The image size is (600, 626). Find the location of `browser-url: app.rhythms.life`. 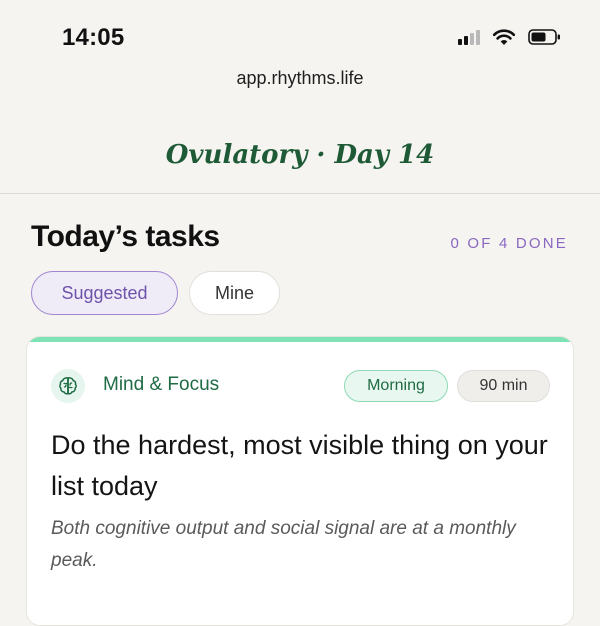

browser-url: app.rhythms.life is located at coordinates (300, 78).